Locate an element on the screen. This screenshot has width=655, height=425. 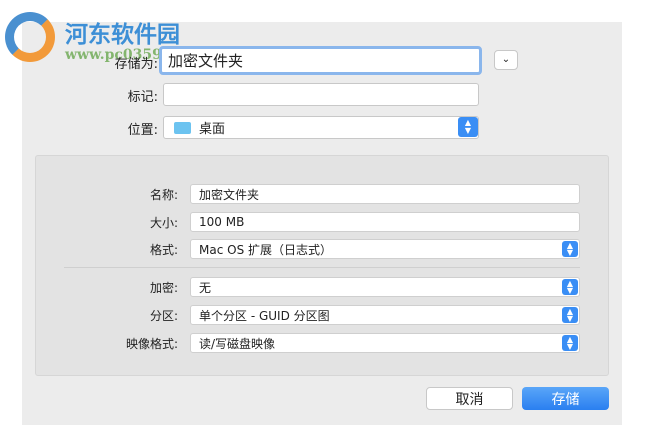
cancel-button: 取消 is located at coordinates (469, 398).